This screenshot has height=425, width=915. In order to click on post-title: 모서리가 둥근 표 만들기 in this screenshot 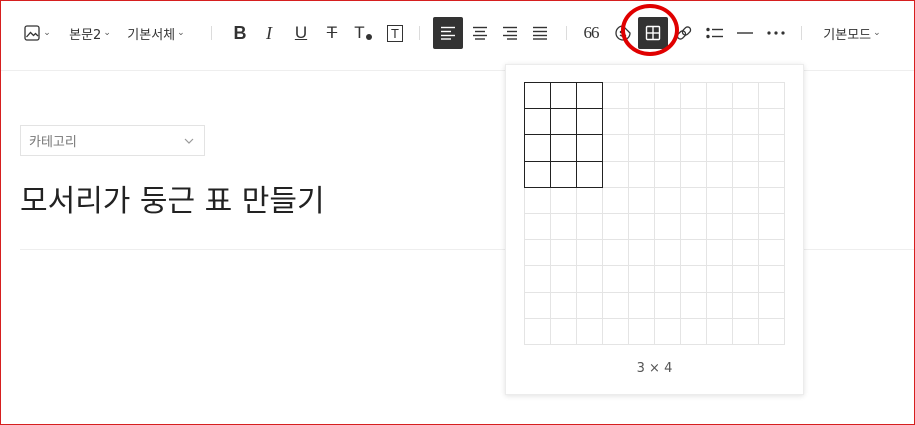, I will do `click(172, 198)`.